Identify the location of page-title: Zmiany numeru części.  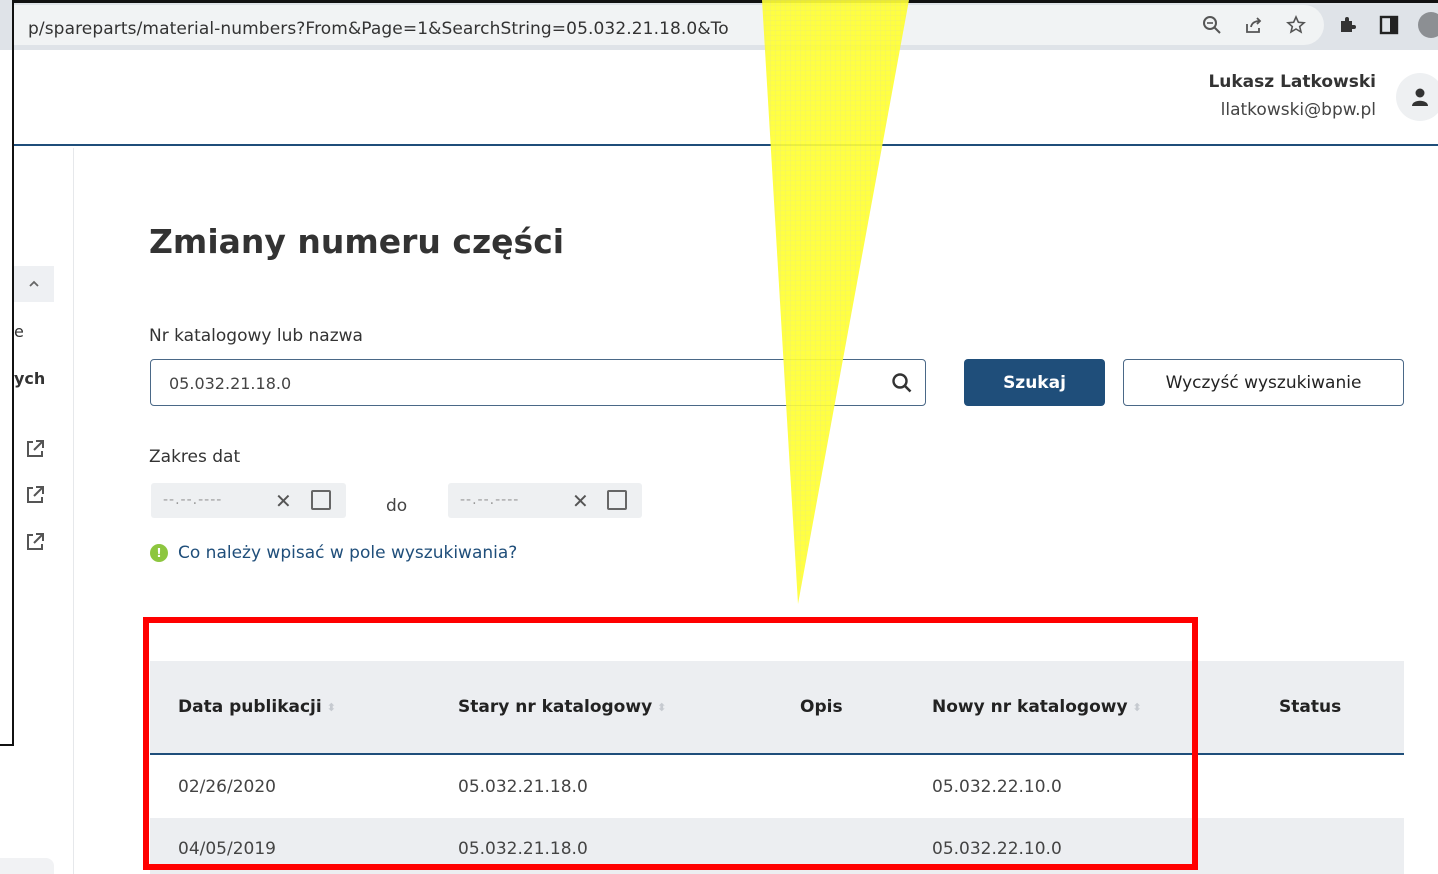
(357, 241).